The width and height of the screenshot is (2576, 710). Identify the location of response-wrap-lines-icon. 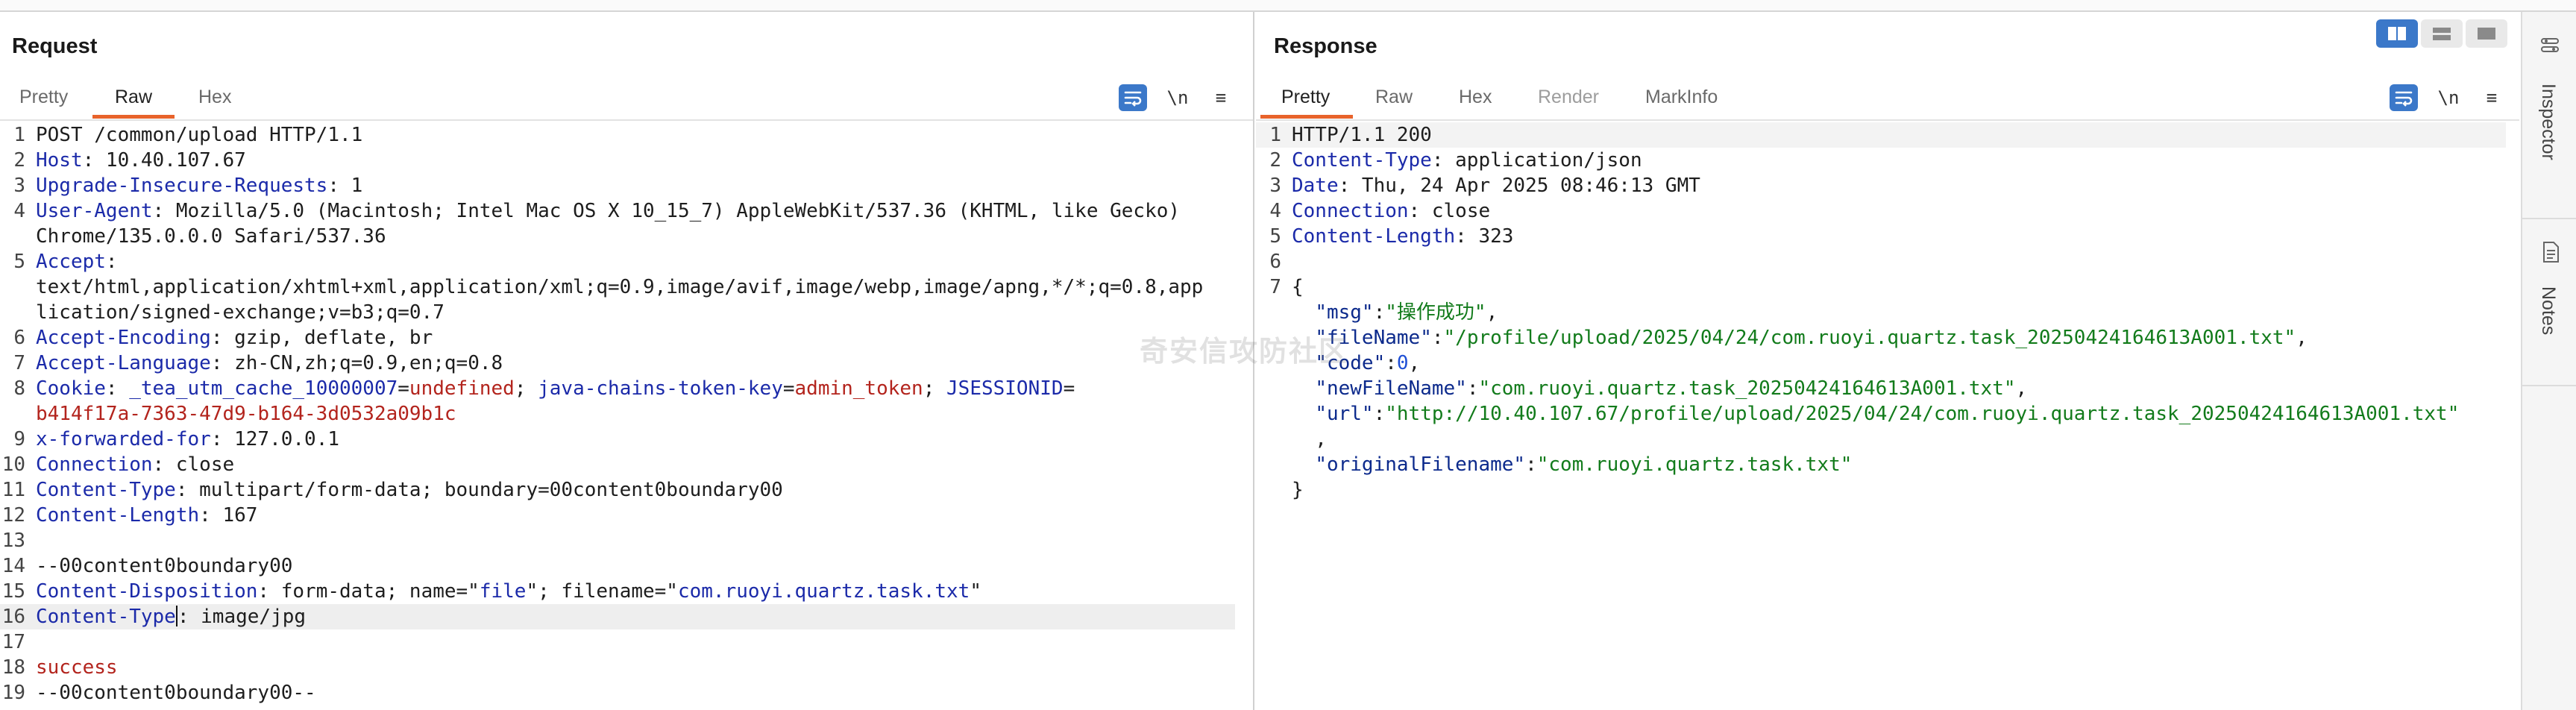
(2404, 97).